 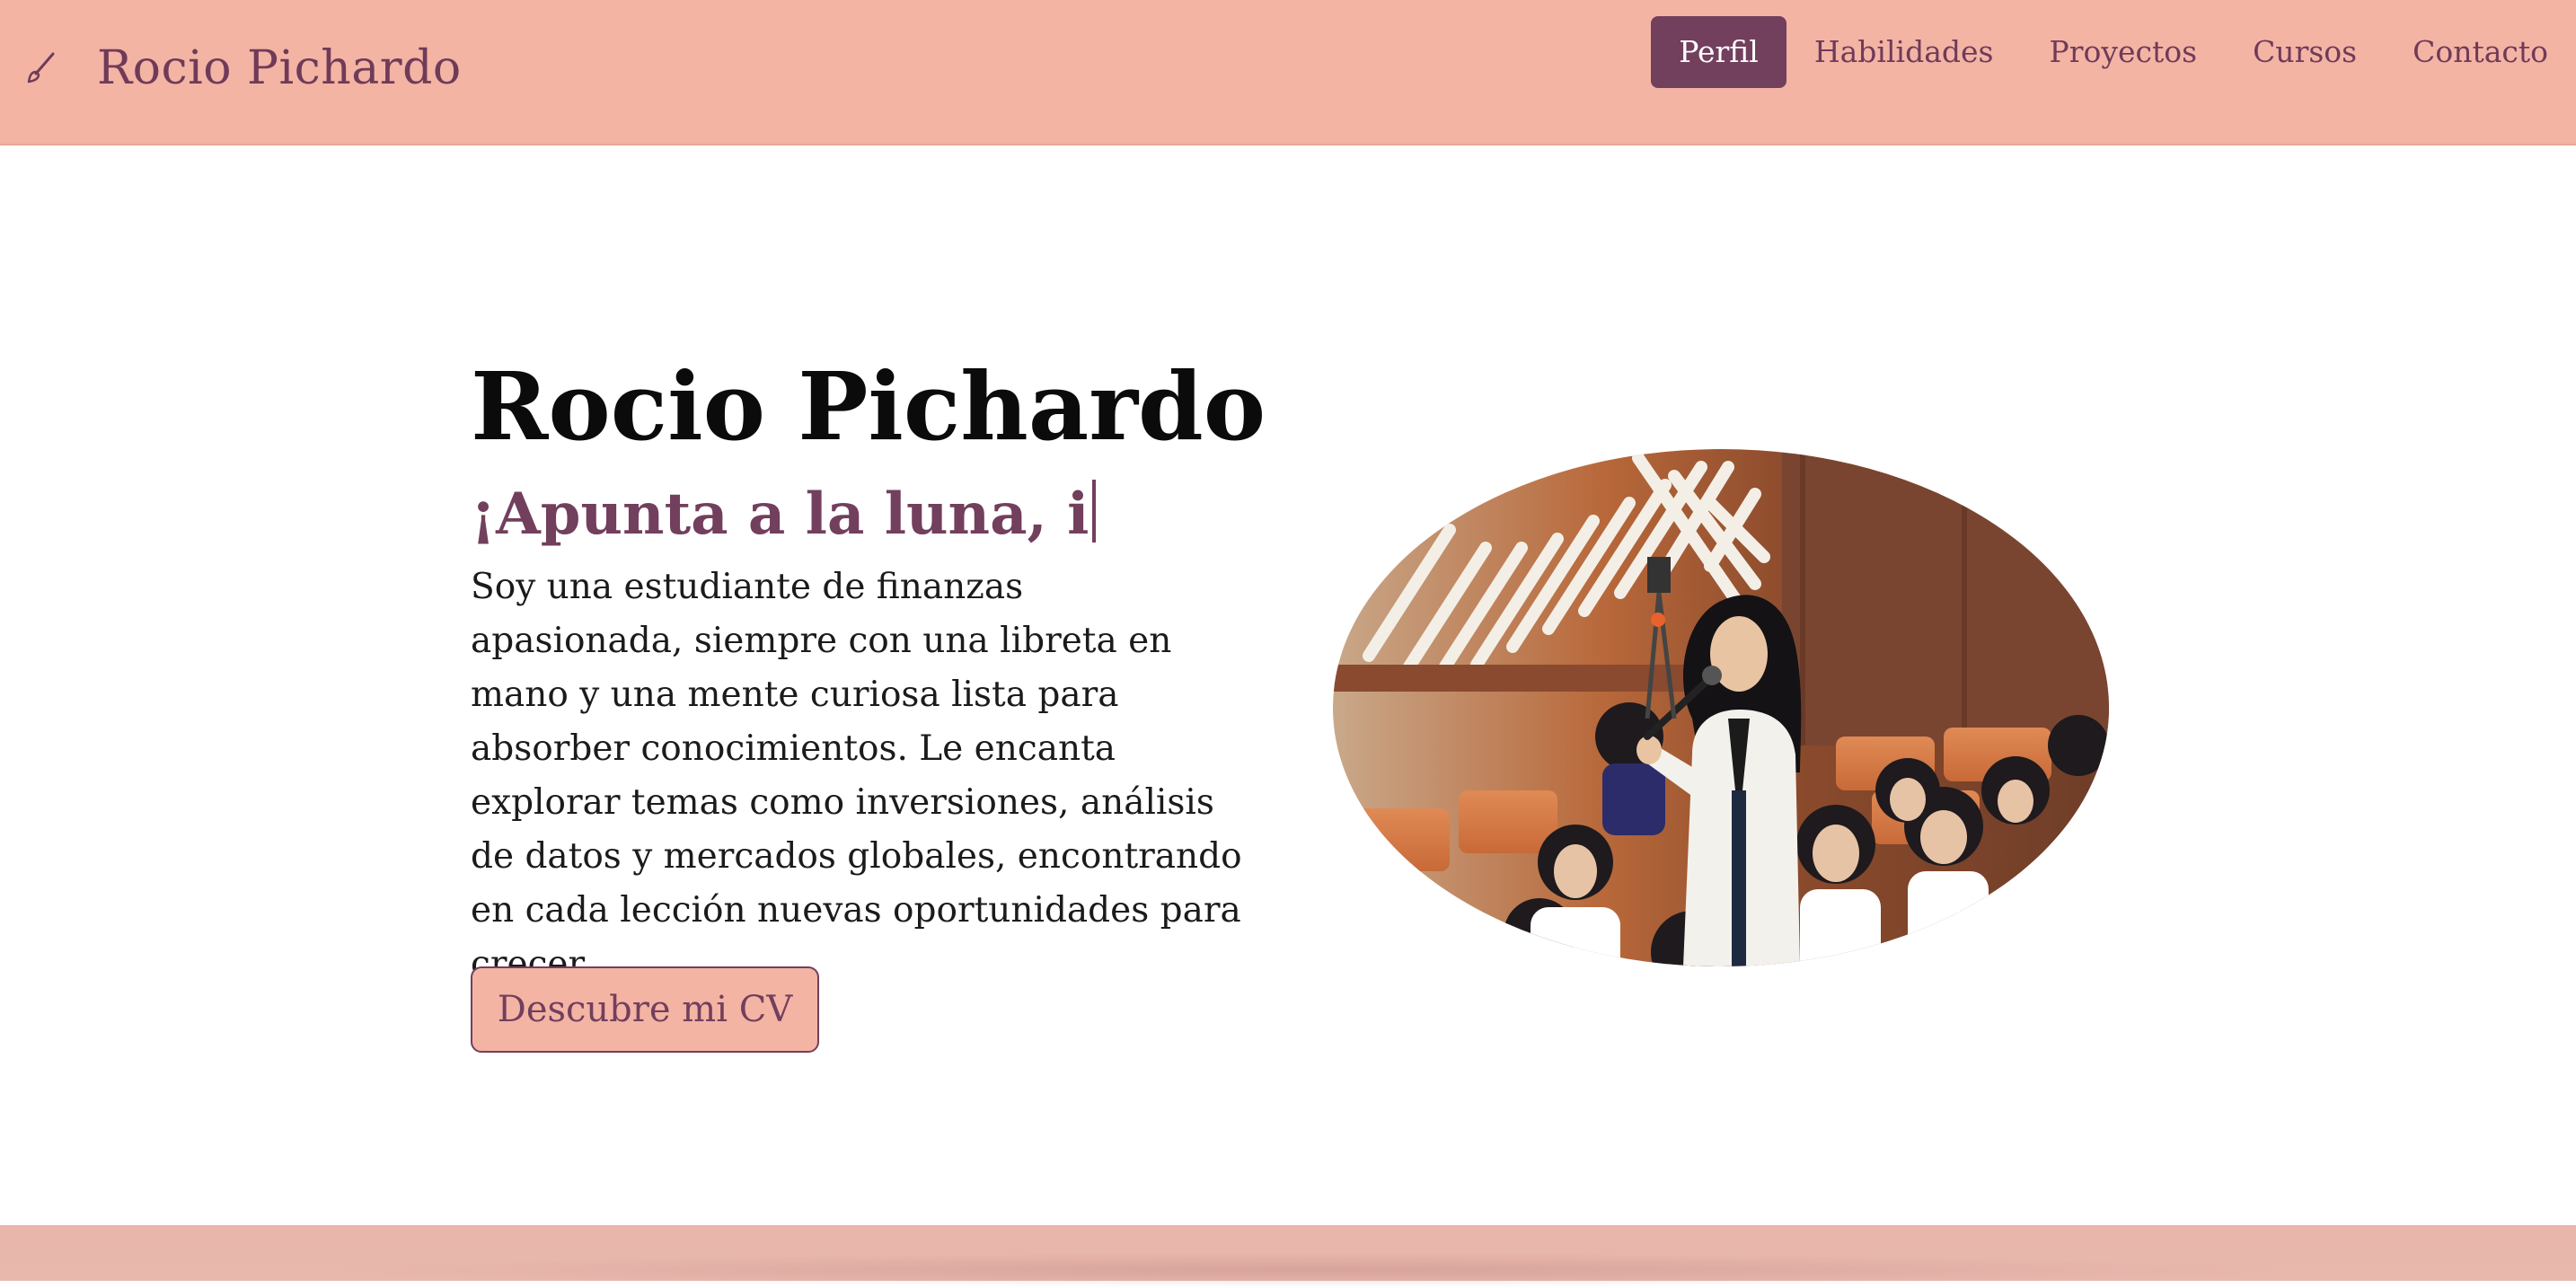 I want to click on brand: Rocio Pichardo, so click(x=242, y=68).